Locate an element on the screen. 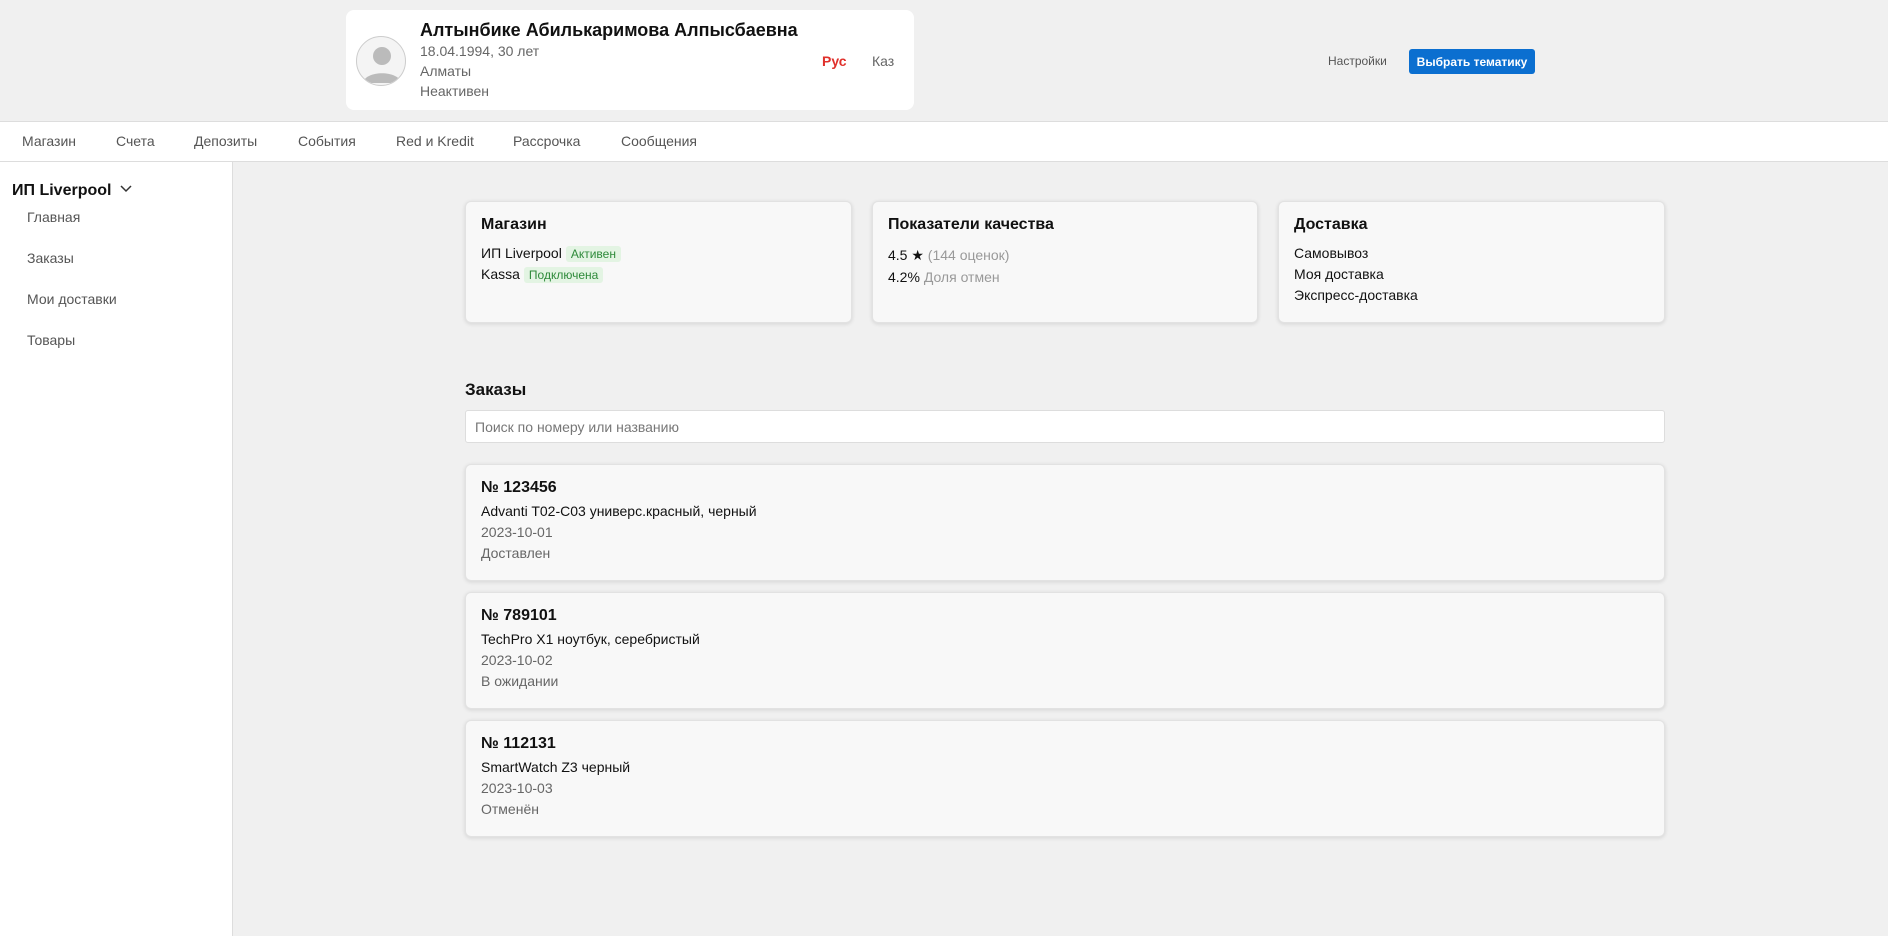  shop-store-name: ИП Liverpool is located at coordinates (521, 253).